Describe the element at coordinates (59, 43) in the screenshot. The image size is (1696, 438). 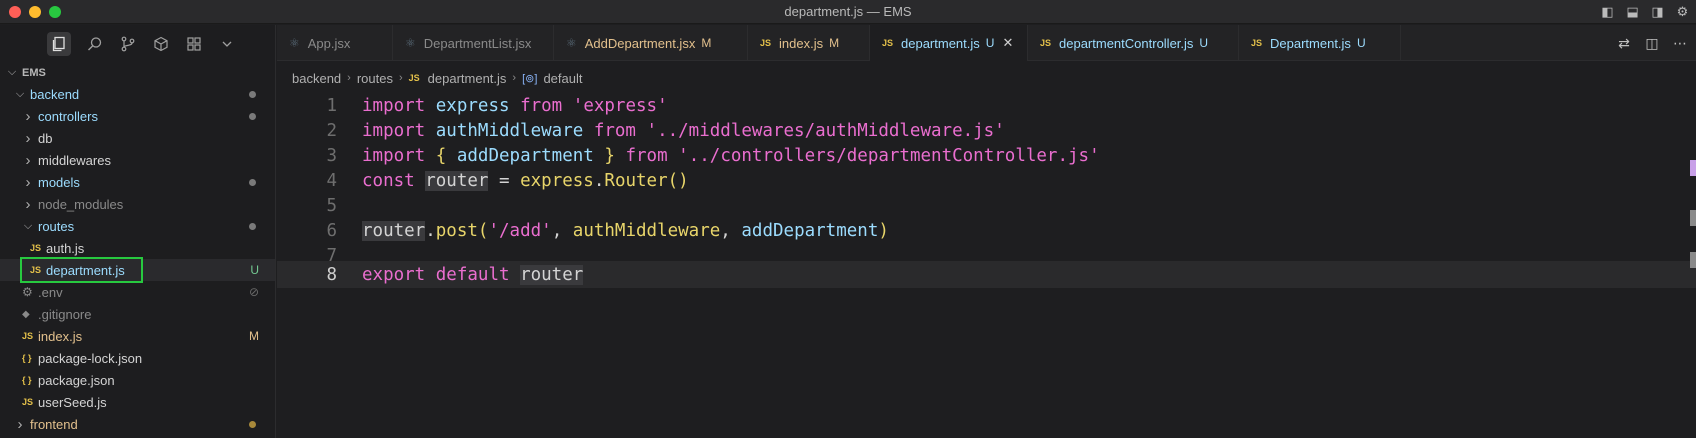
I see `explorer-icon` at that location.